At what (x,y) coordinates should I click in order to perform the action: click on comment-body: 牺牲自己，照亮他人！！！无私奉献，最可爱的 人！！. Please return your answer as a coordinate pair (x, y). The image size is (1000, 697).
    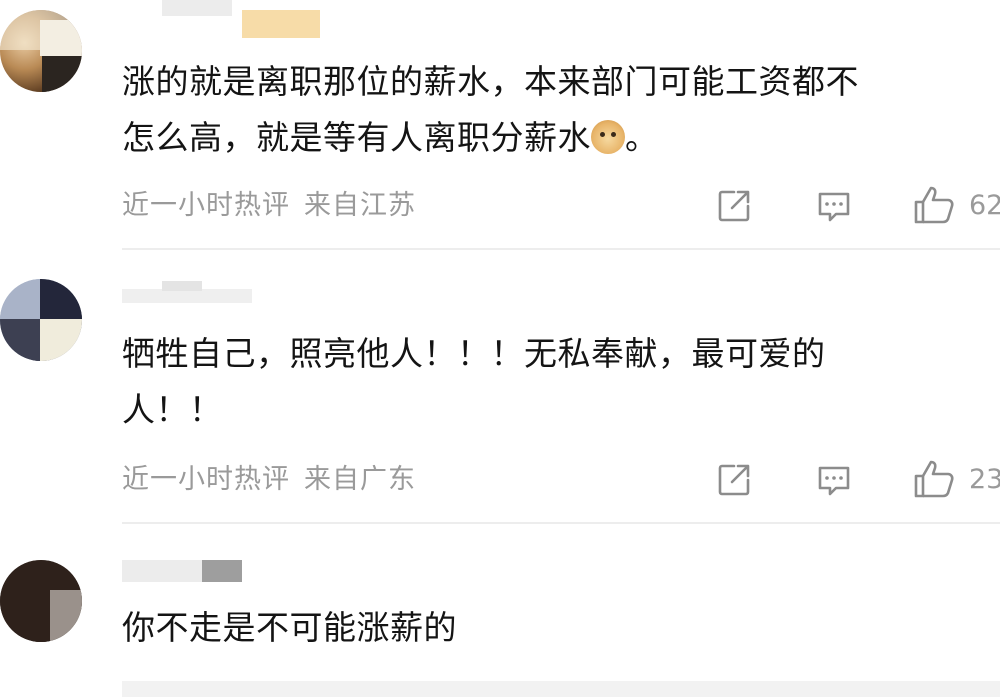
    Looking at the image, I should click on (557, 382).